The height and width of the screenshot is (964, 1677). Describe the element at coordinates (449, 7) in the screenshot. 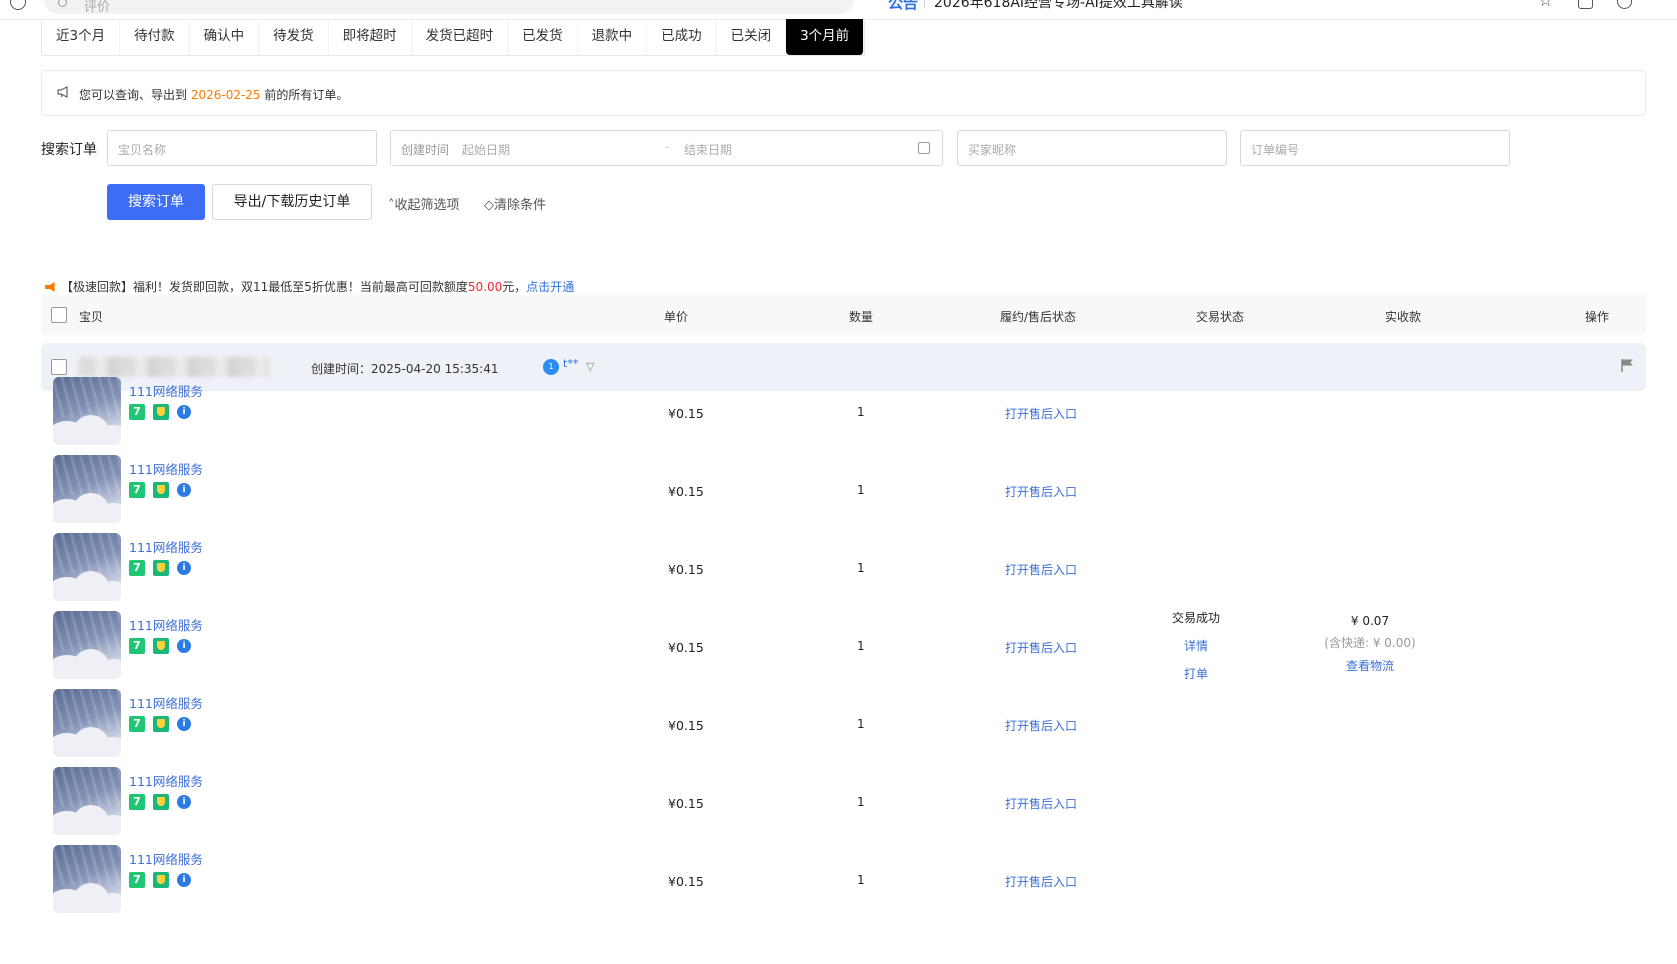

I see `global-search-input: 评价` at that location.